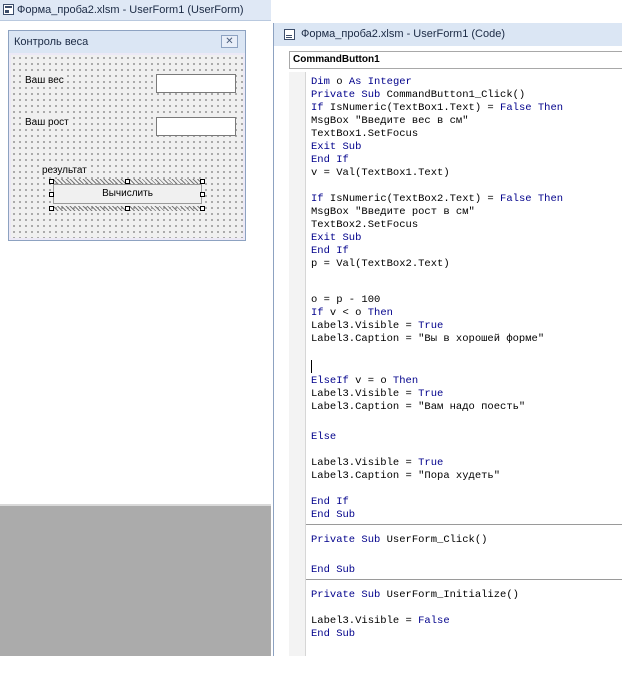 This screenshot has width=622, height=684. Describe the element at coordinates (380, 173) in the screenshot. I see `code-line: v = Val(TextBox1.Text)` at that location.